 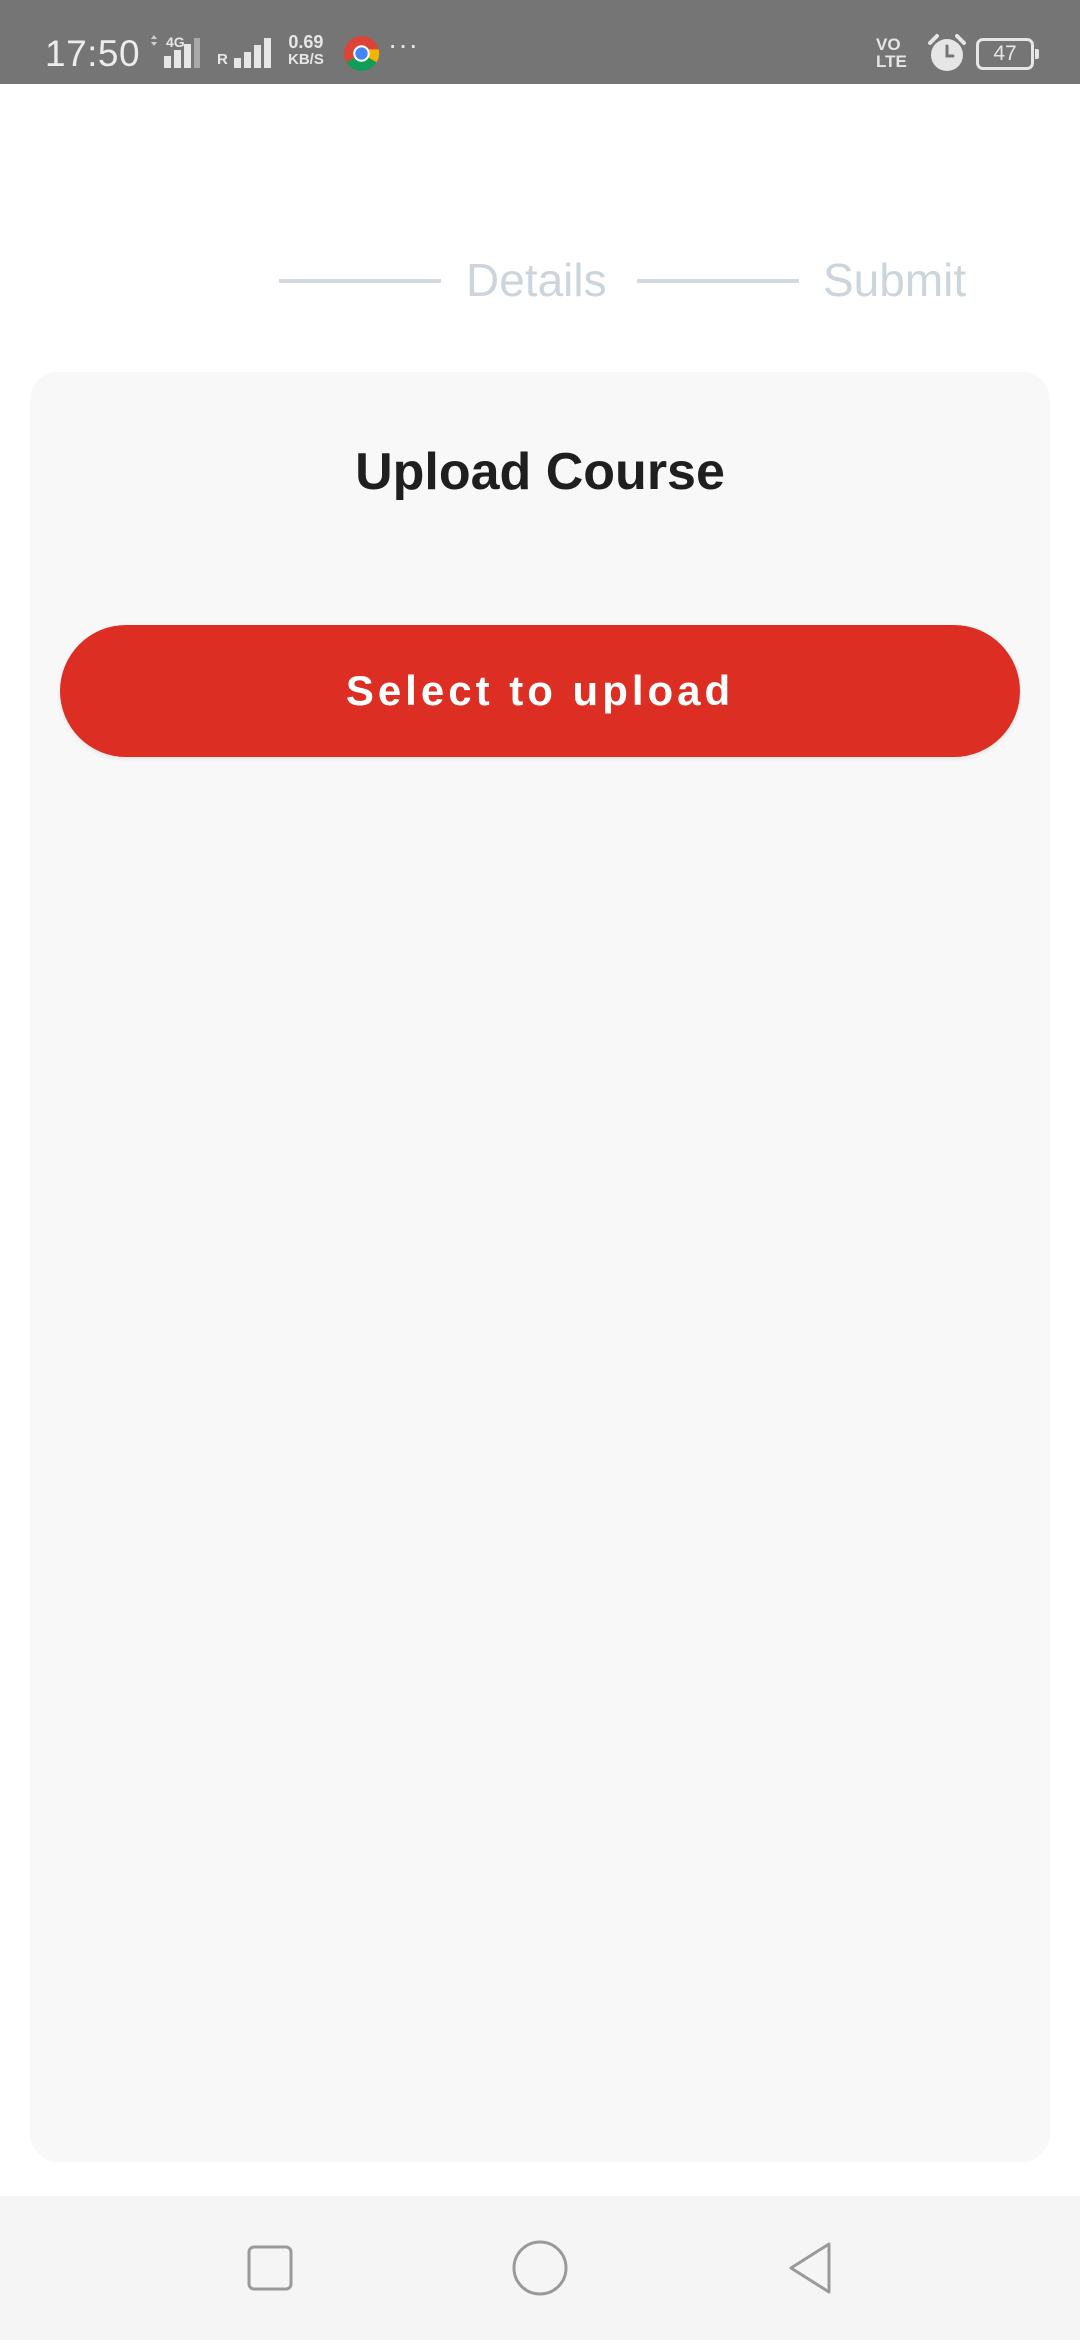 I want to click on back-triangle-icon, so click(x=810, y=2268).